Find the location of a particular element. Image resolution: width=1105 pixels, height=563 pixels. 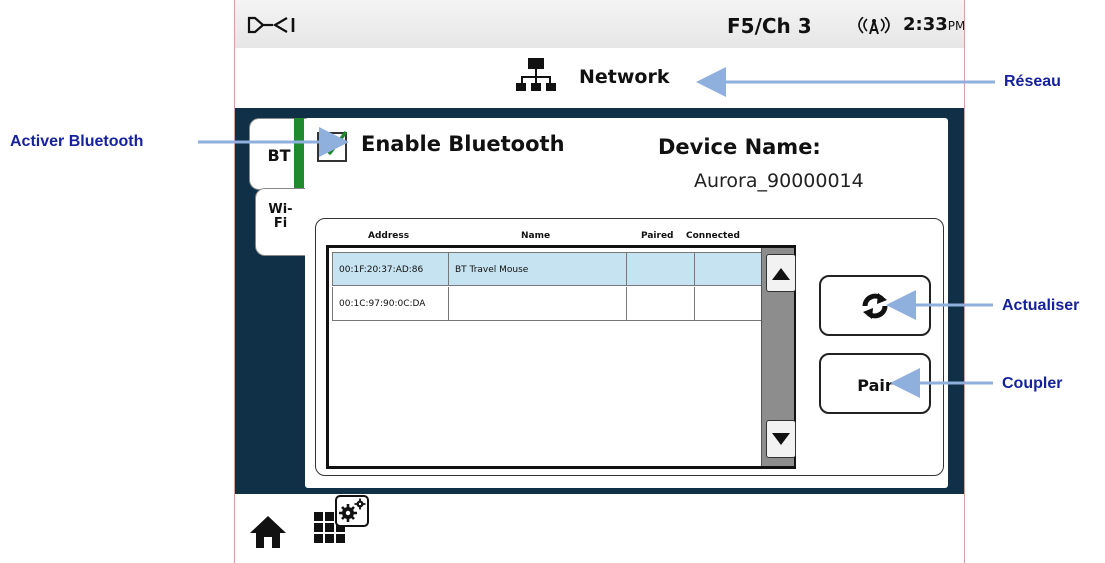

clock: 2:33PM is located at coordinates (934, 24).